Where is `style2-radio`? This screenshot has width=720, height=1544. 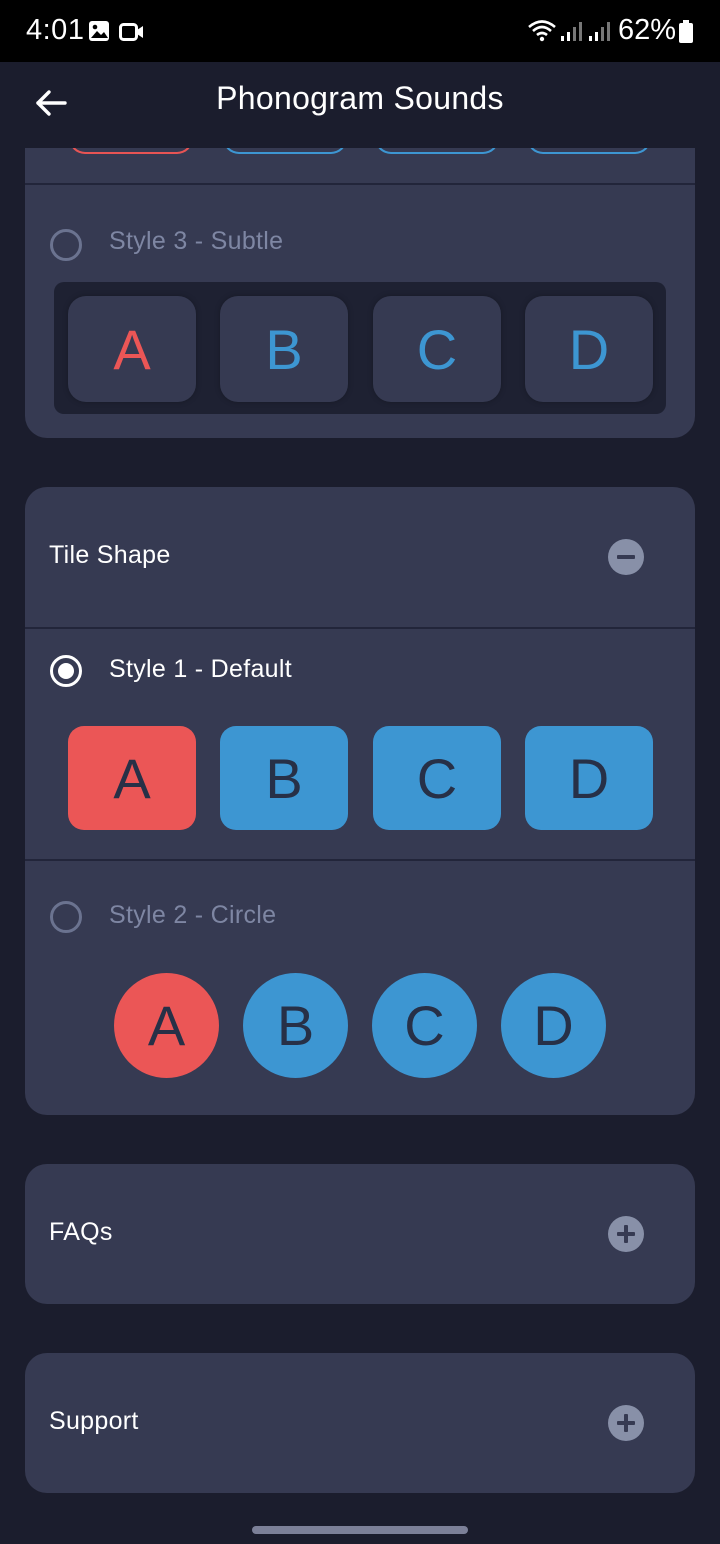 style2-radio is located at coordinates (66, 917).